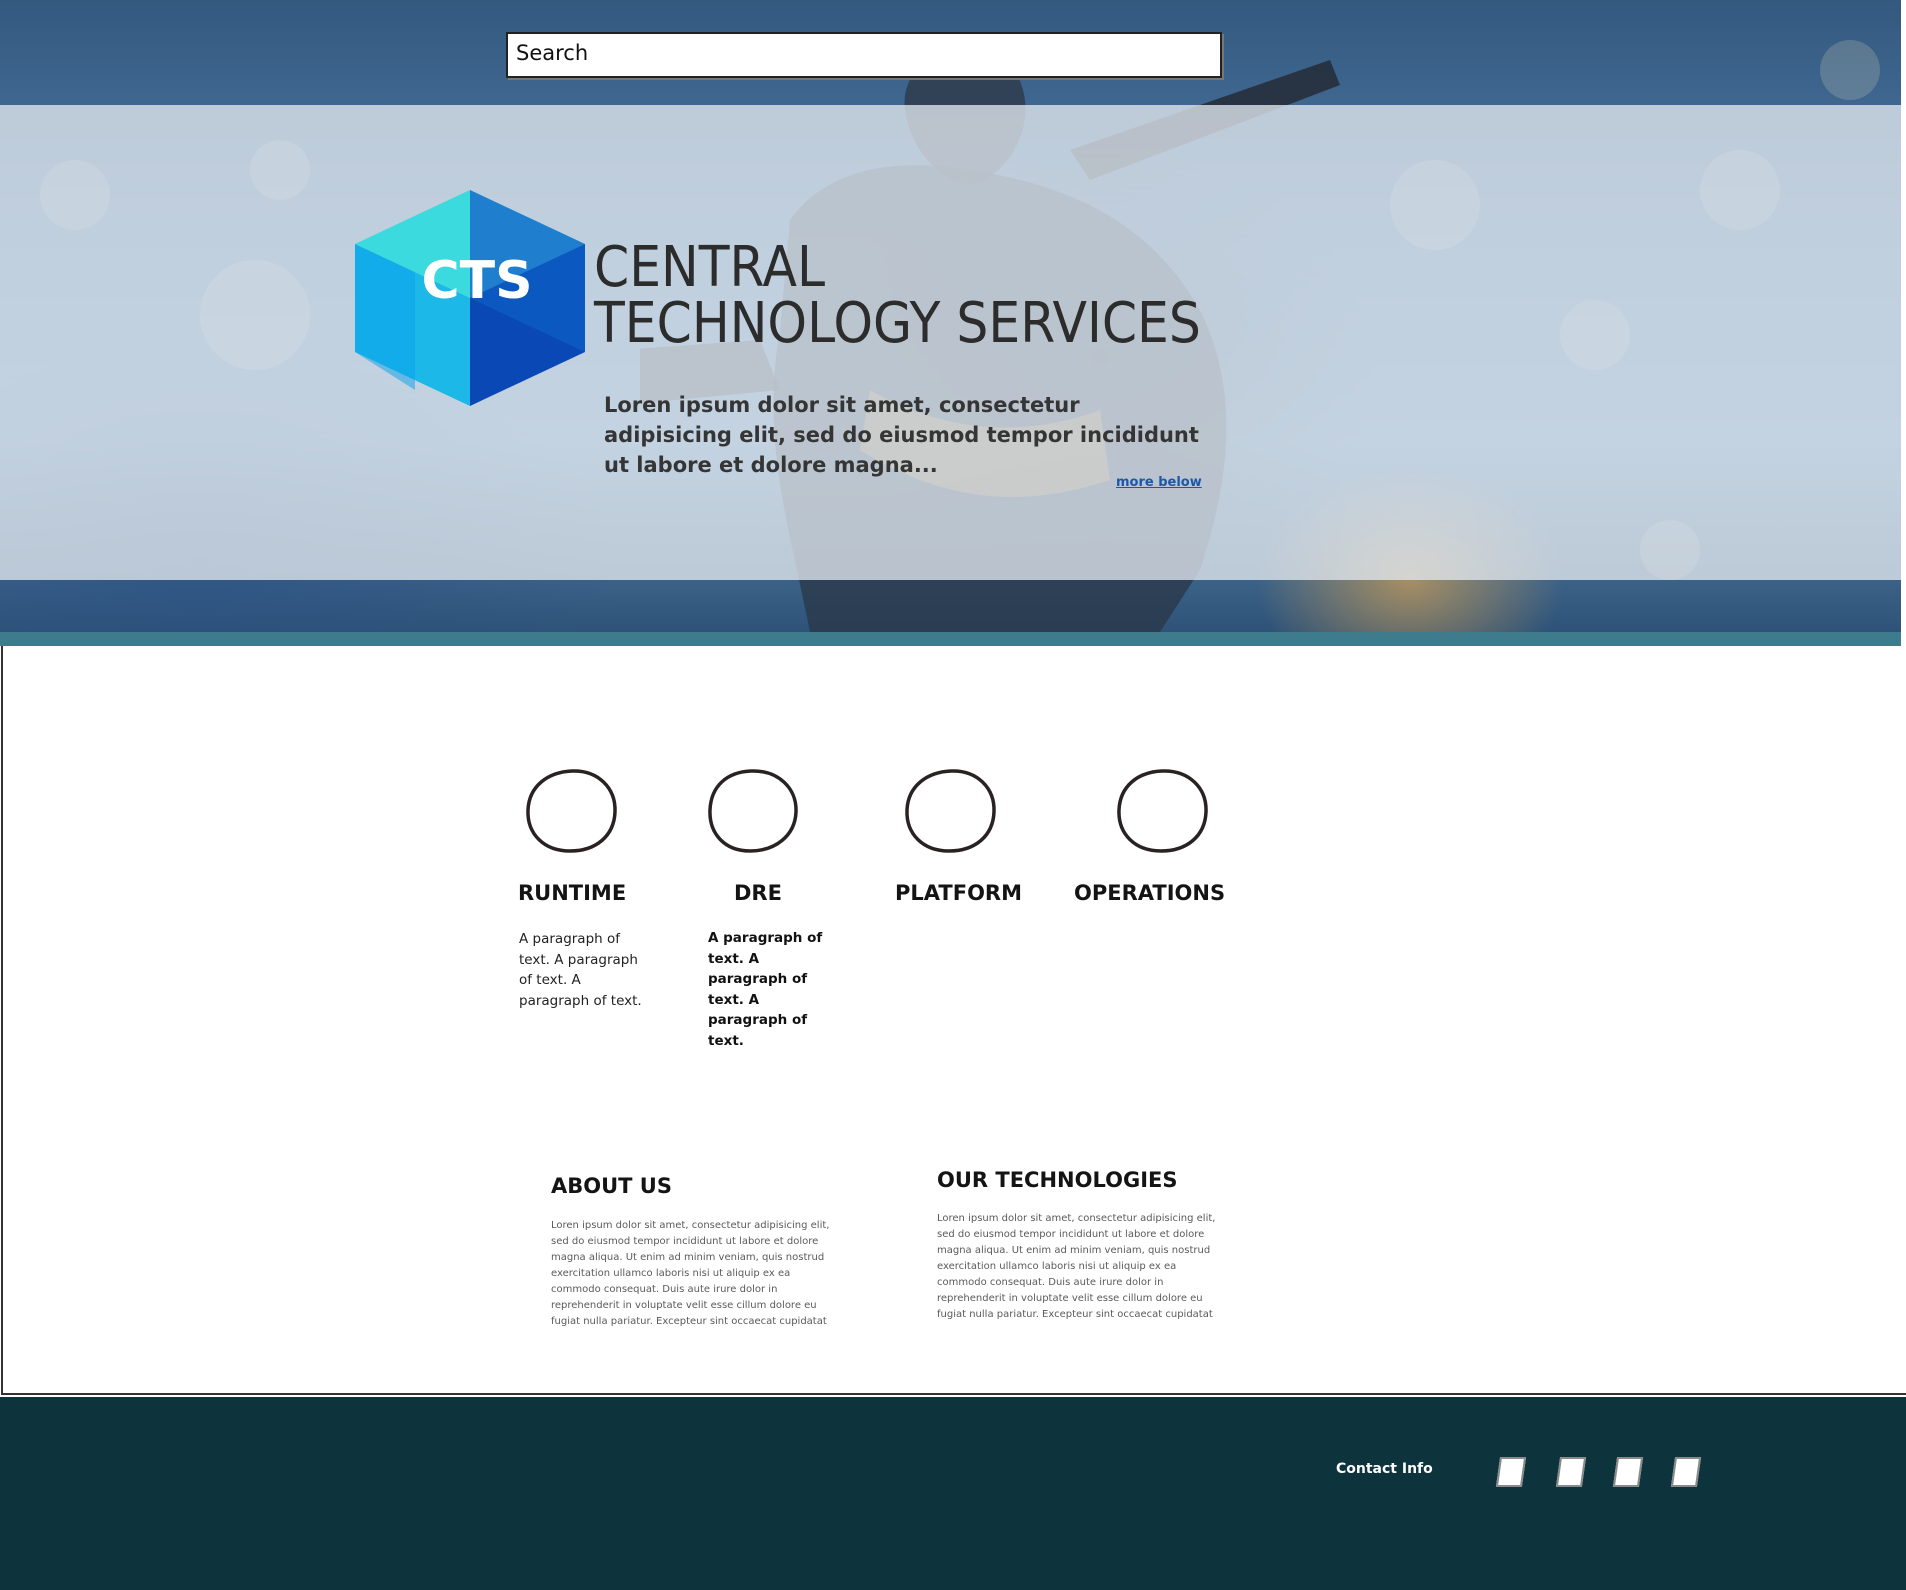  I want to click on service-title-platform: PLATFORM, so click(958, 893).